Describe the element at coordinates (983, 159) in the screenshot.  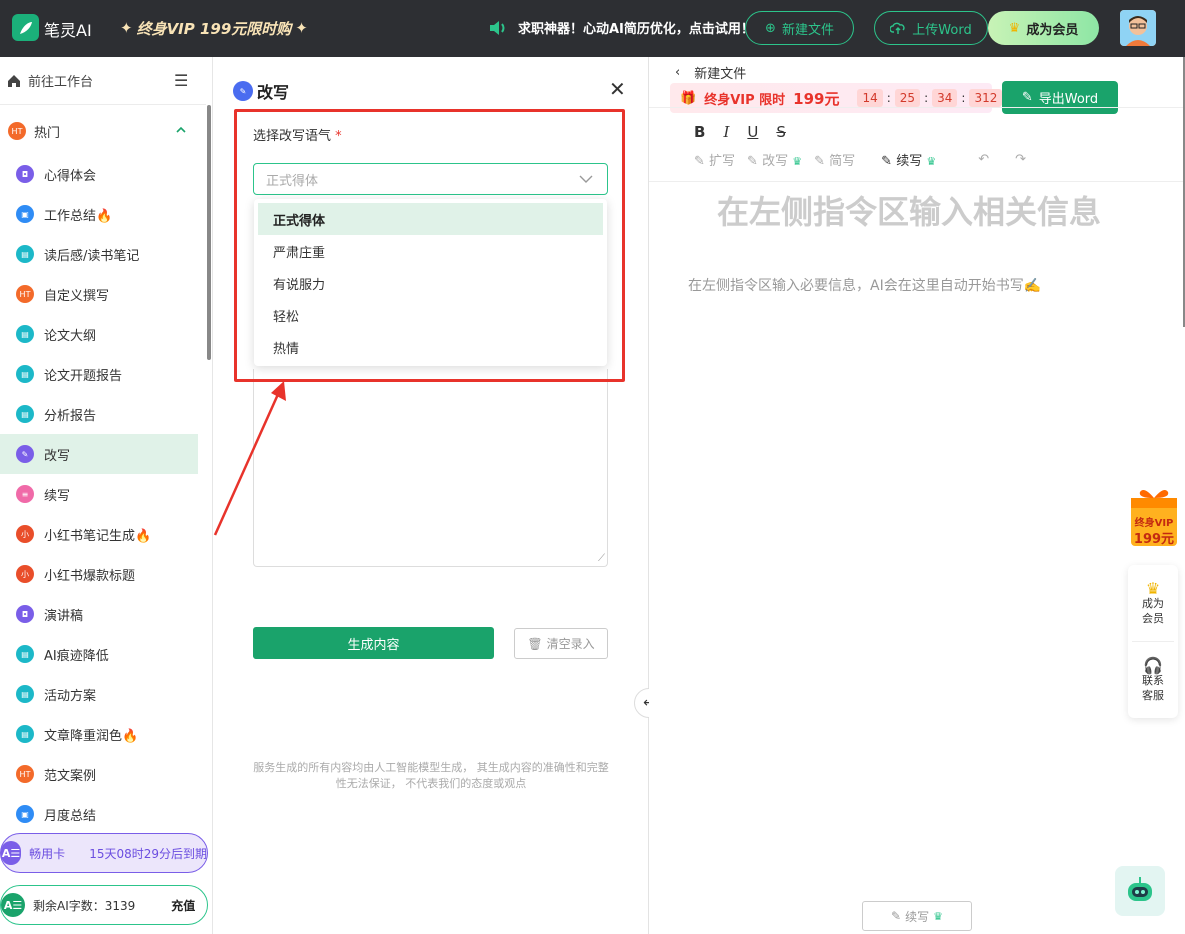
I see `undo-icon: ↶` at that location.